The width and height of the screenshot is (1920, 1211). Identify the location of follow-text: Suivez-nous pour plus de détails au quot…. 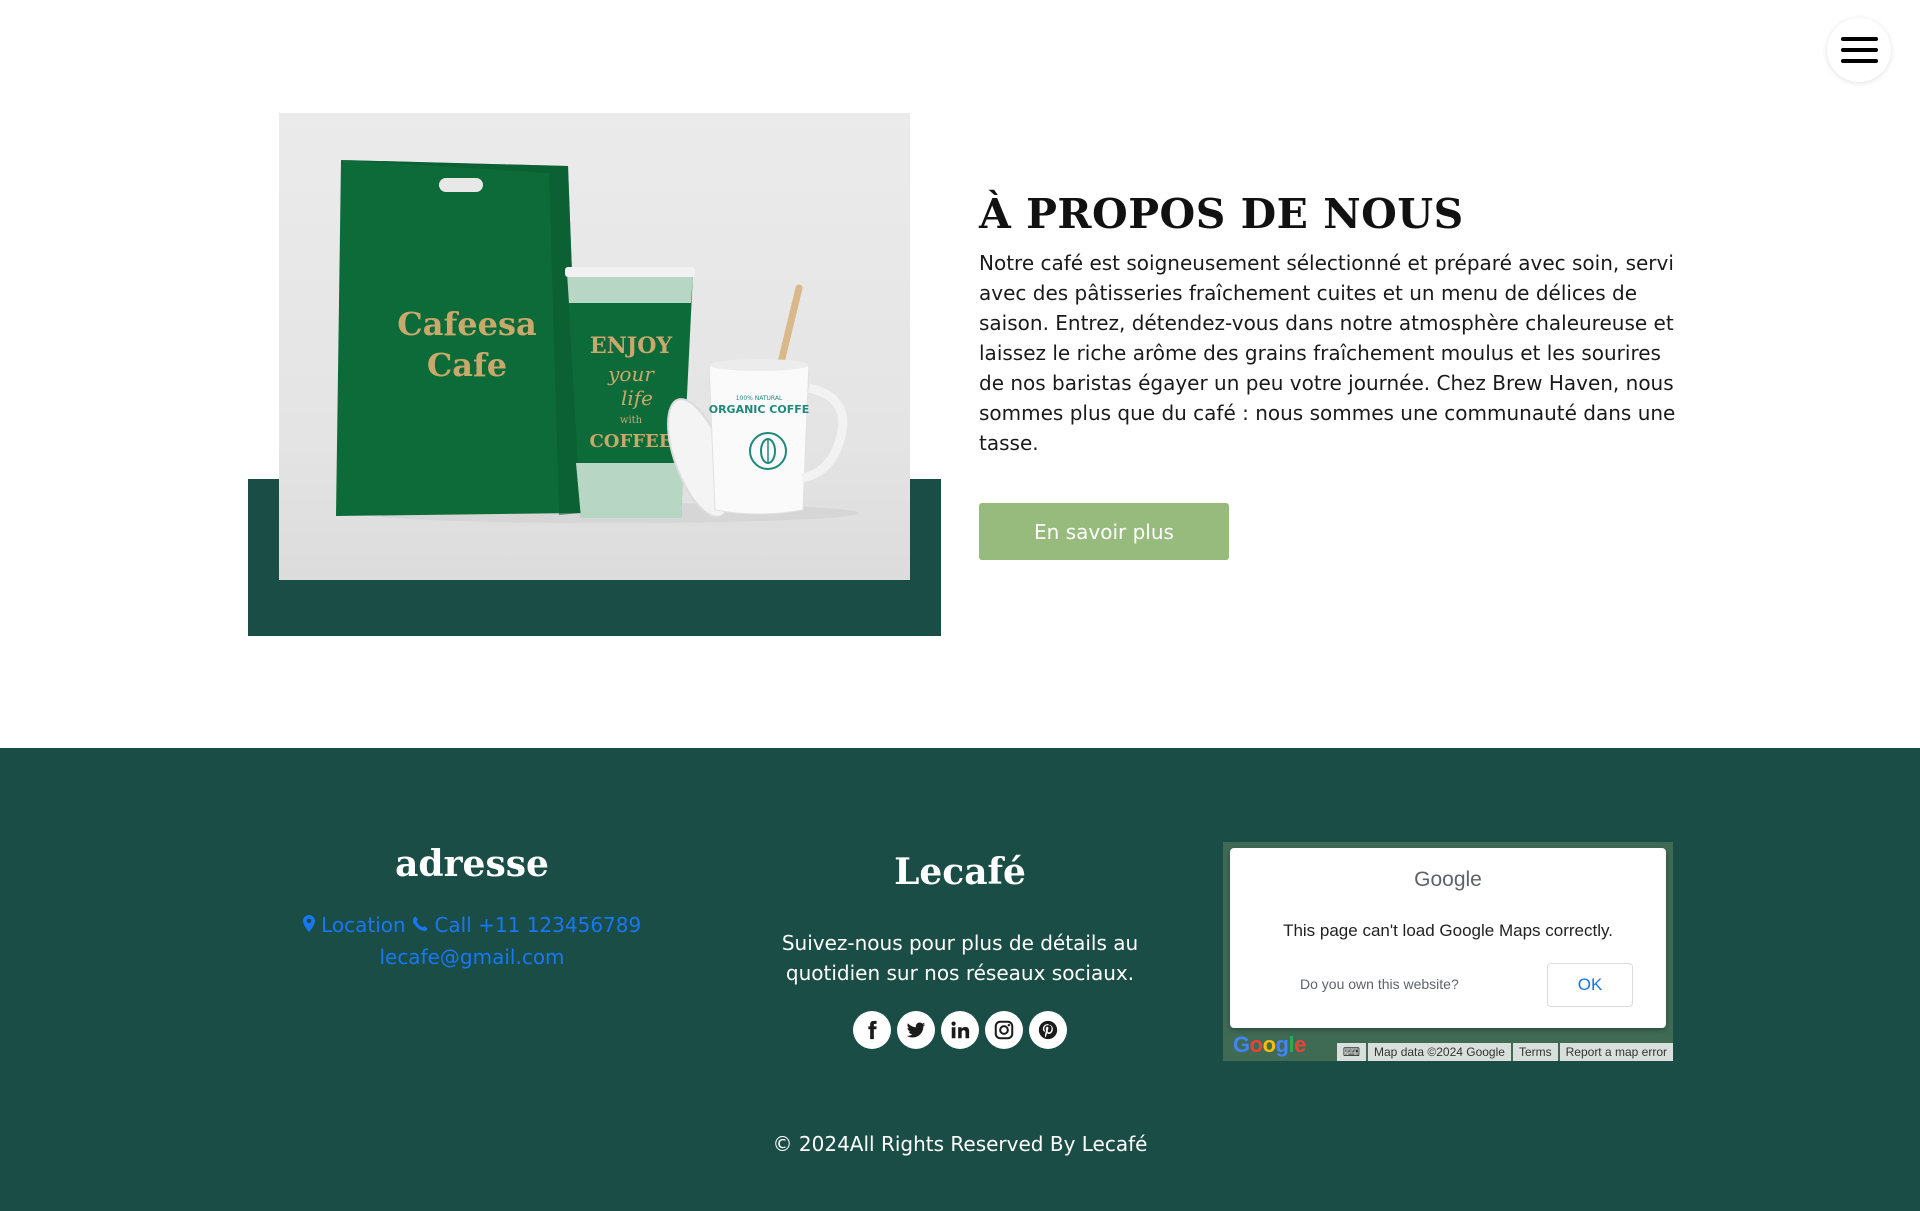
(960, 958).